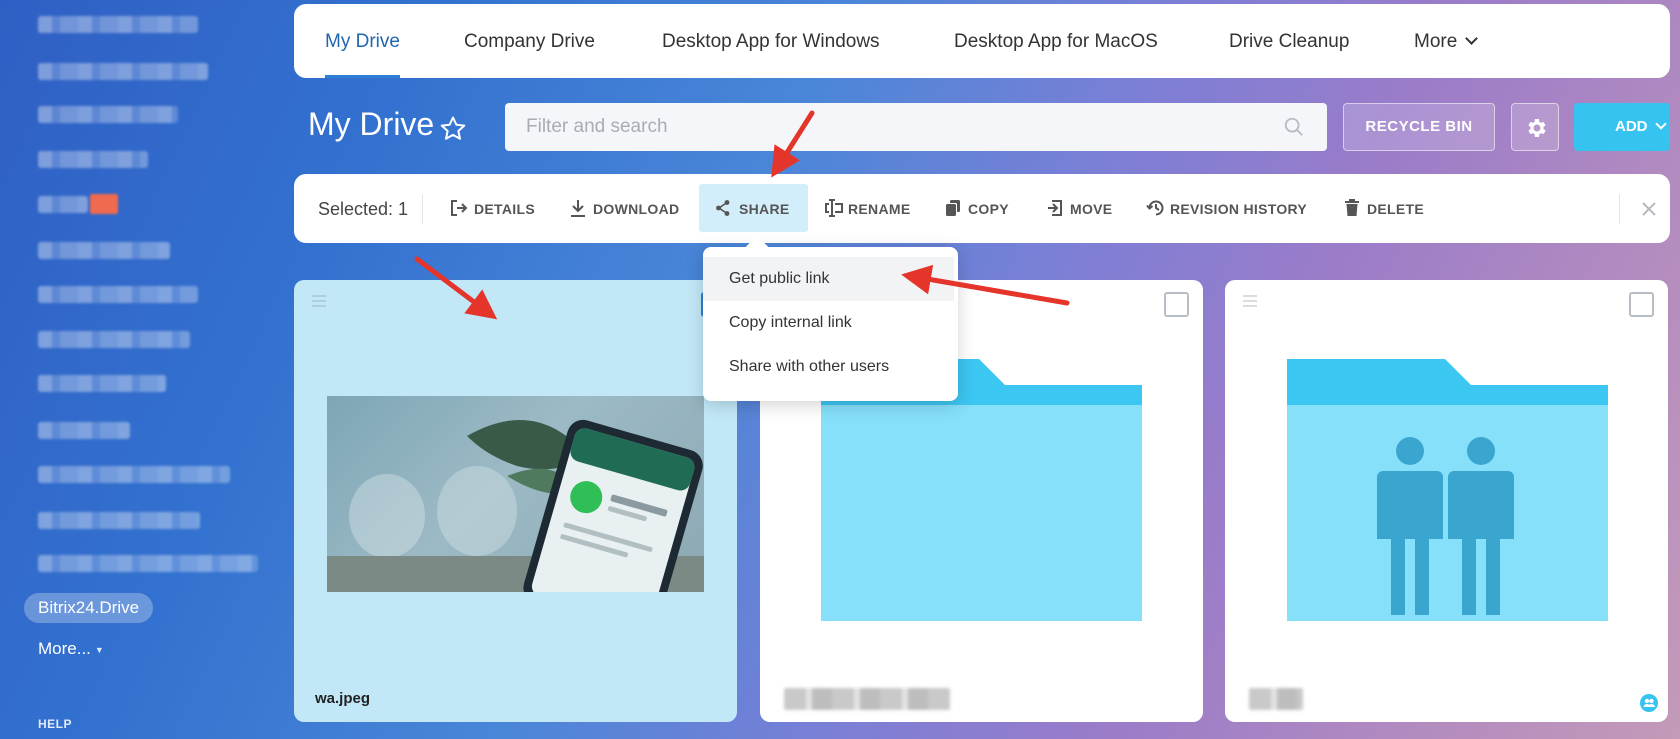 This screenshot has height=739, width=1680. I want to click on tab-drive-cleanup: Drive Cleanup, so click(1289, 41).